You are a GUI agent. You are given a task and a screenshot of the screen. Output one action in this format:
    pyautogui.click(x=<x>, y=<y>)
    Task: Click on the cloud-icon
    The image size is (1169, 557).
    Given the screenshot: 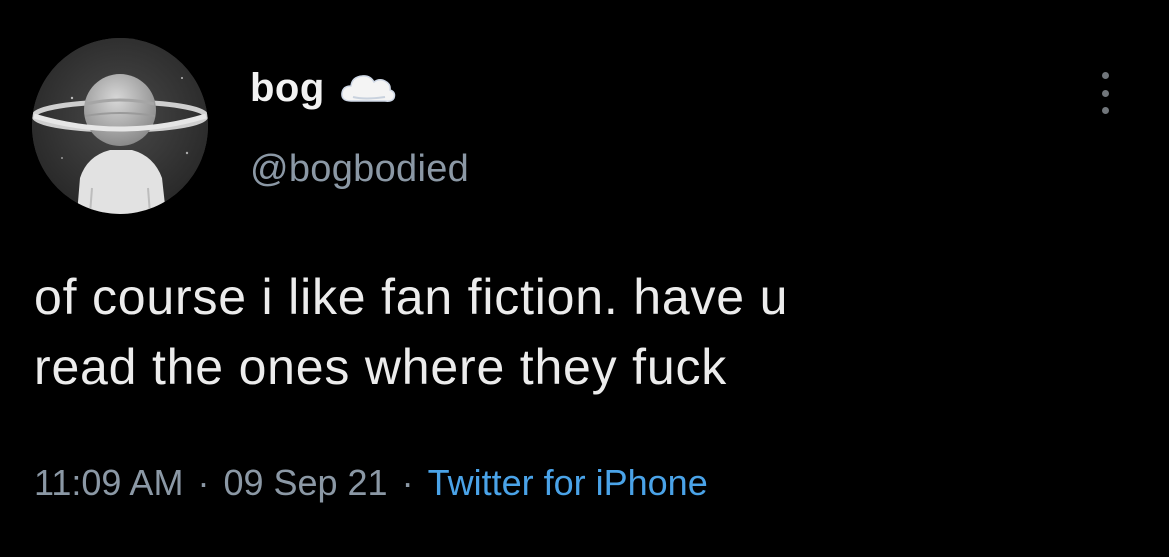 What is the action you would take?
    pyautogui.click(x=368, y=88)
    